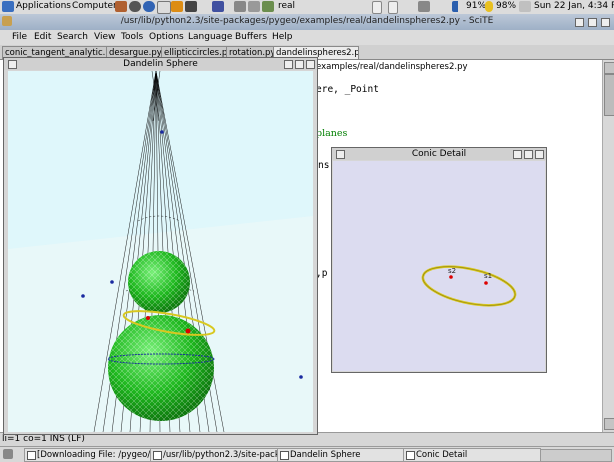  Describe the element at coordinates (135, 6) in the screenshot. I see `browser-icon` at that location.